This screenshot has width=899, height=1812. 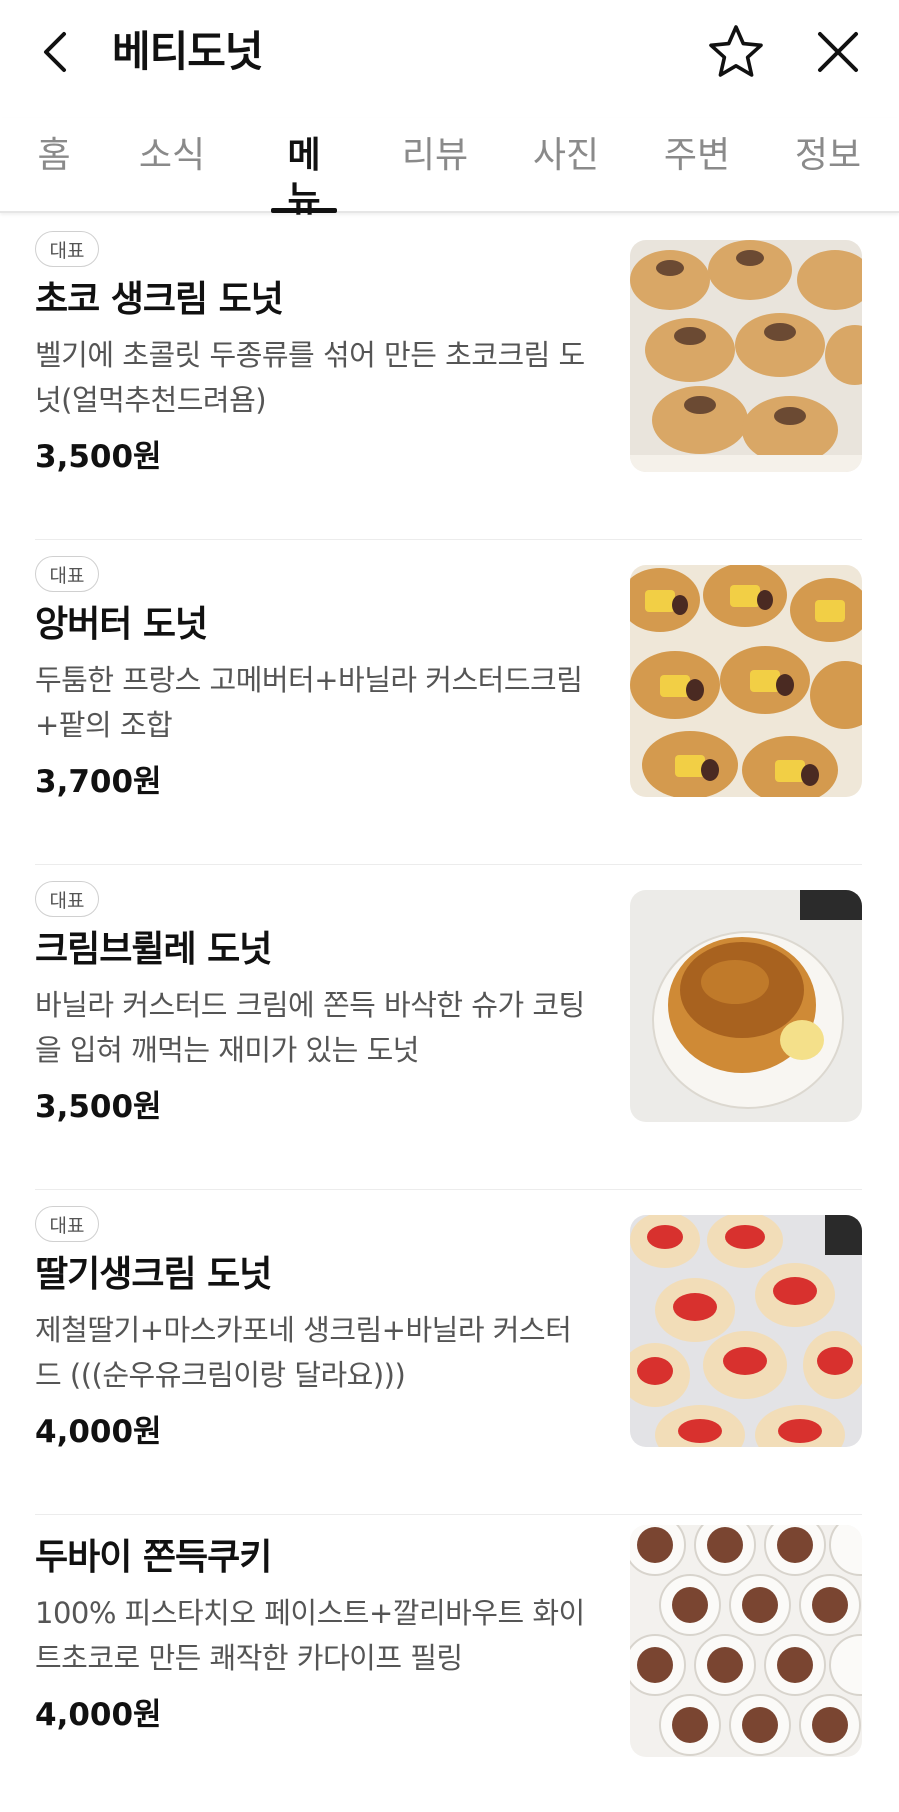 I want to click on tab-menu: 메뉴, so click(x=304, y=177).